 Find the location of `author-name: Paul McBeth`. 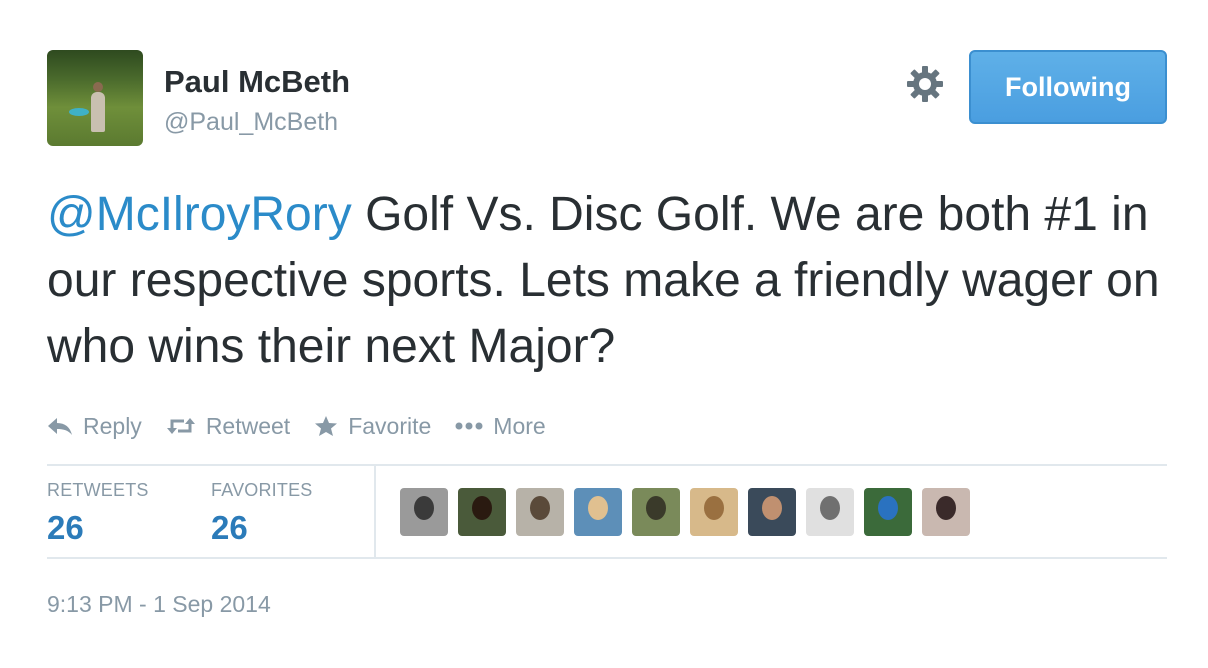

author-name: Paul McBeth is located at coordinates (257, 81).